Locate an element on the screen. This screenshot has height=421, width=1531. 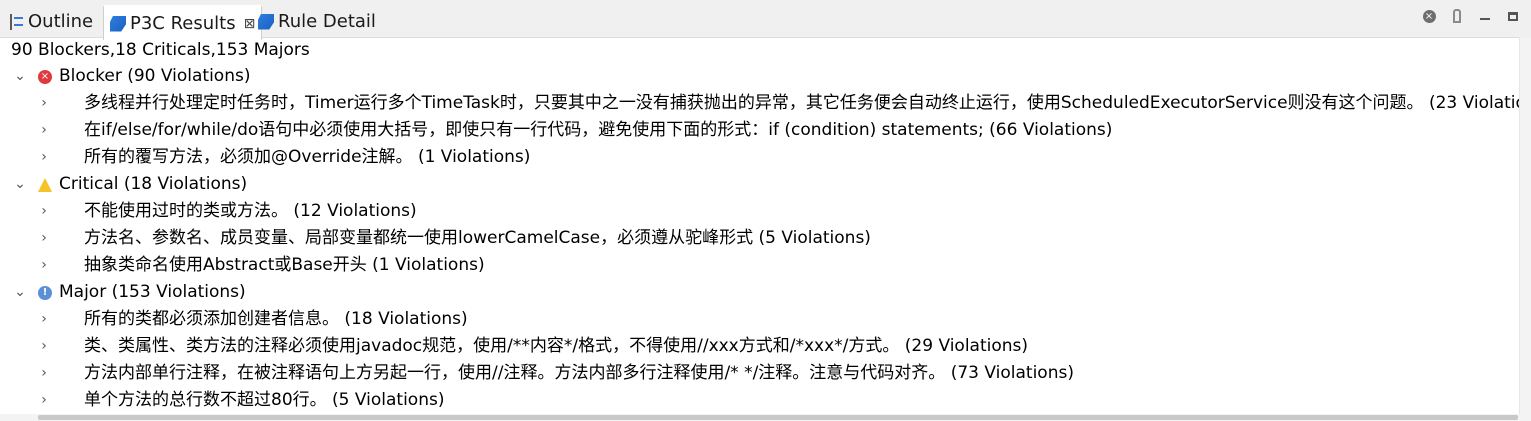
rule-label: 不能使用过时的类或方法。 (12 Violations) is located at coordinates (250, 211).